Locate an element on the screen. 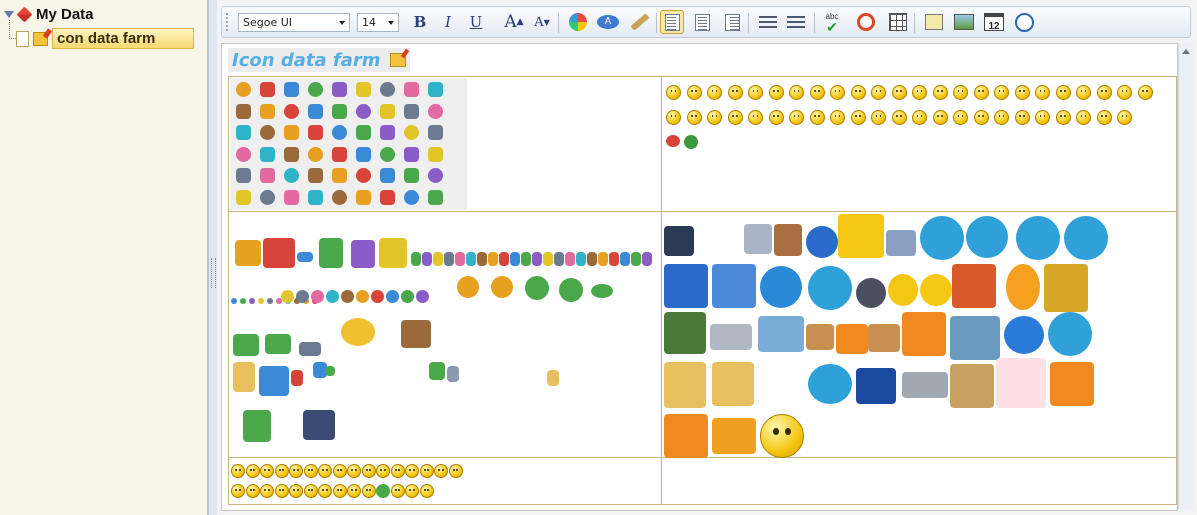 This screenshot has height=515, width=1197. envelope-icon is located at coordinates (734, 436).